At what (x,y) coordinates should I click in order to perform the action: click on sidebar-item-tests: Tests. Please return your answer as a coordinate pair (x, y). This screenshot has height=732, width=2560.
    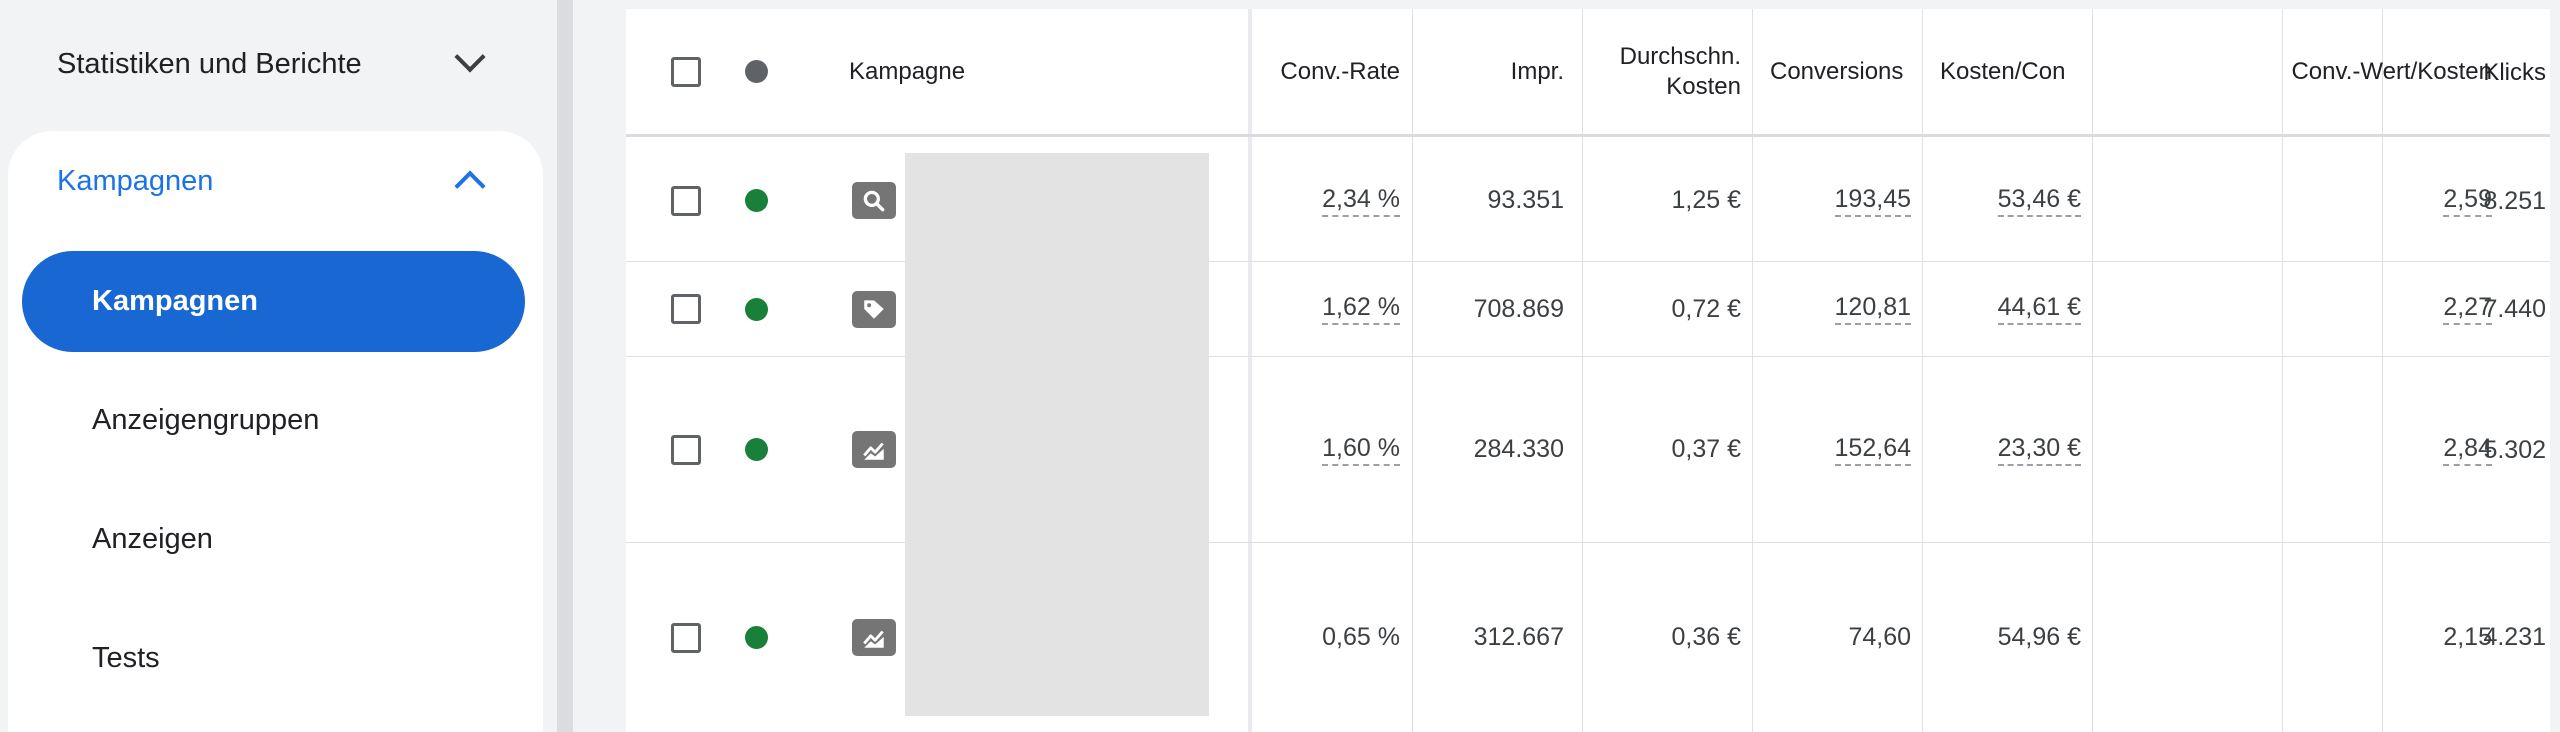
    Looking at the image, I should click on (273, 658).